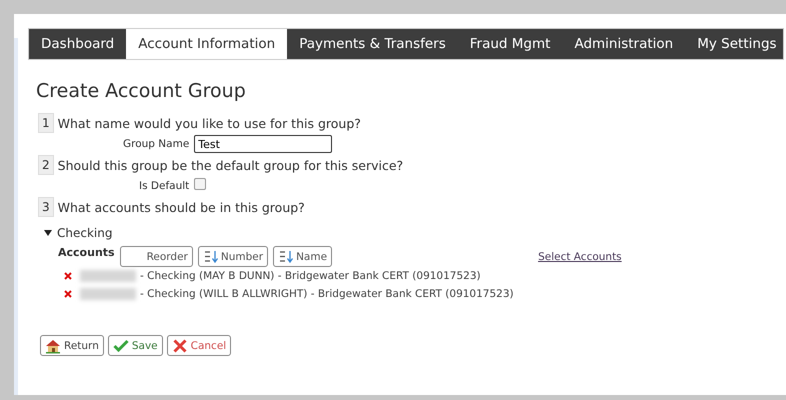  What do you see at coordinates (46, 207) in the screenshot?
I see `step-number: 3` at bounding box center [46, 207].